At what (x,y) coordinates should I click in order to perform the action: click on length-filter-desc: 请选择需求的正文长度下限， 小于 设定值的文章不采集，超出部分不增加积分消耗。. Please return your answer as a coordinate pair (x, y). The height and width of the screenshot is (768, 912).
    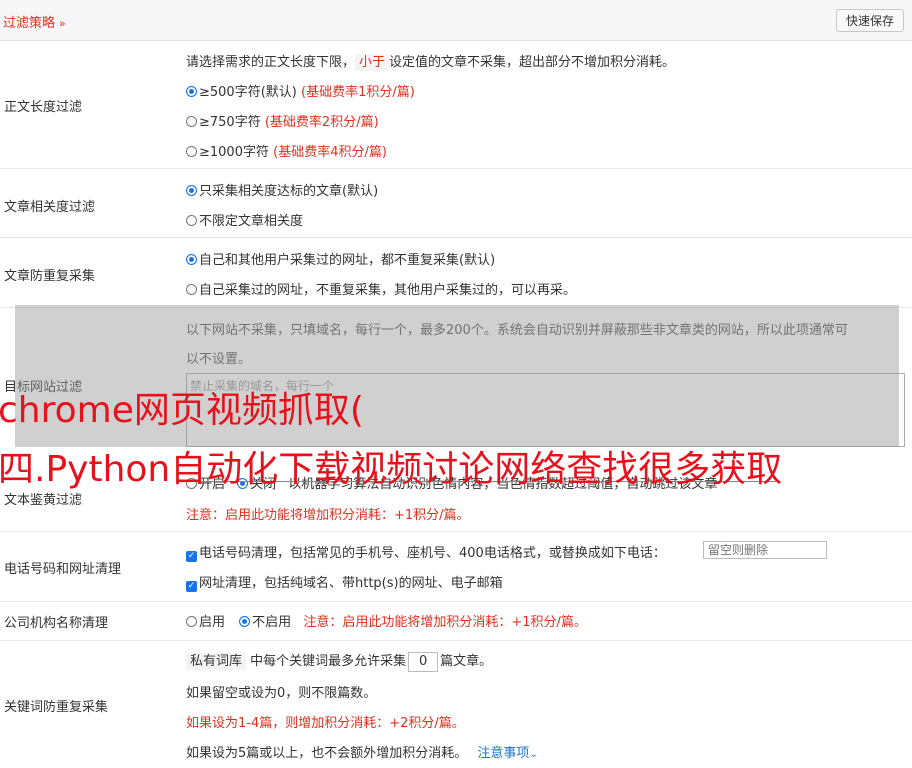
    Looking at the image, I should click on (431, 61).